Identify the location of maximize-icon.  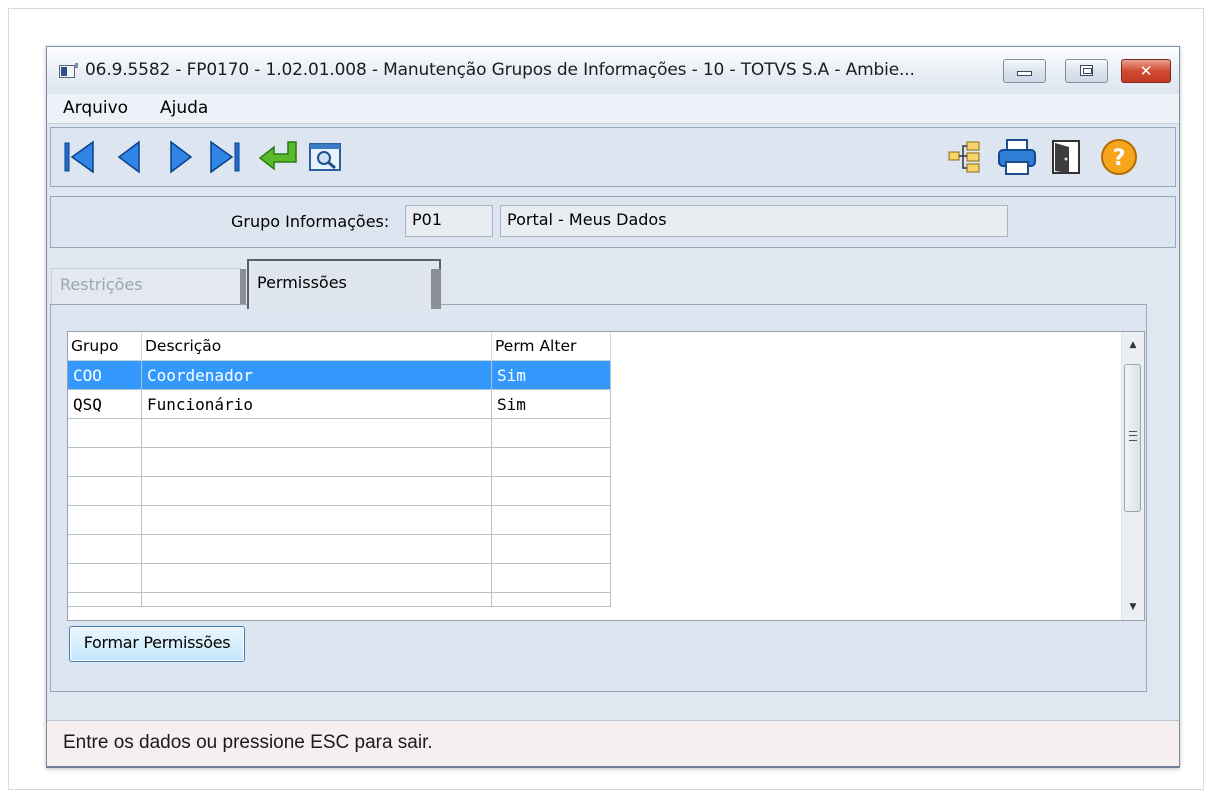
(1086, 70).